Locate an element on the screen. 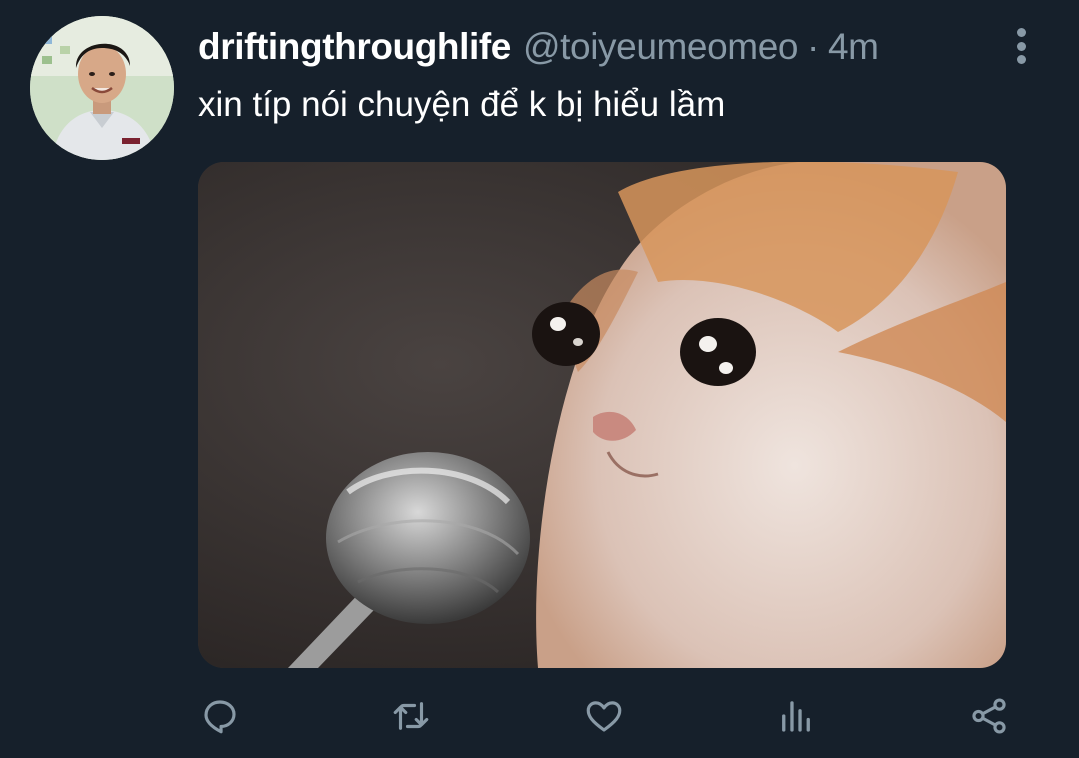  avatar-image is located at coordinates (102, 88).